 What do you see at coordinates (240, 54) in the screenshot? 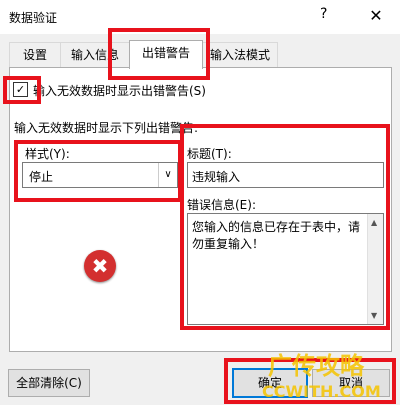
I see `tab-ime-mode: 输入法模式` at bounding box center [240, 54].